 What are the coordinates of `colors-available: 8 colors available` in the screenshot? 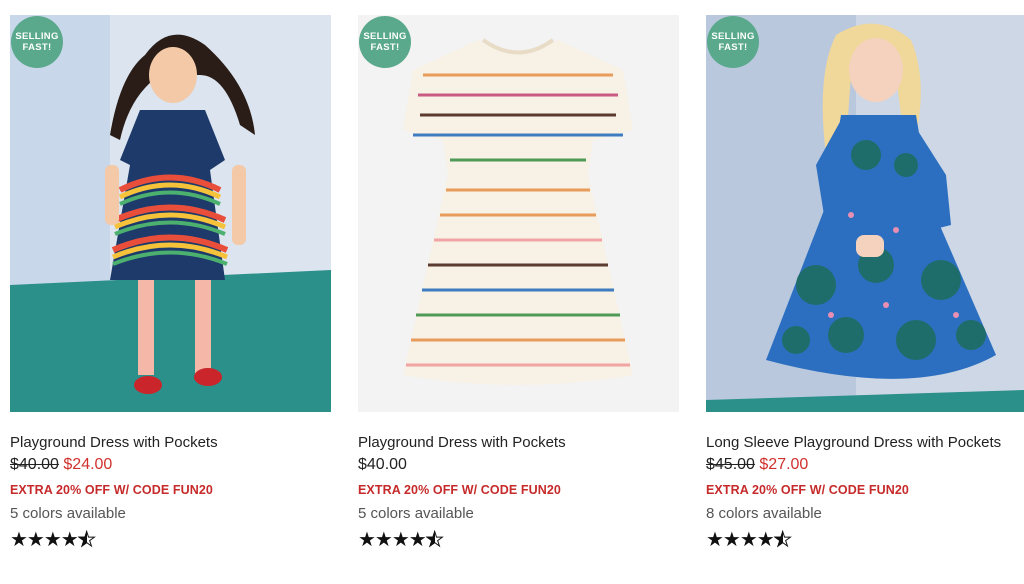 It's located at (865, 513).